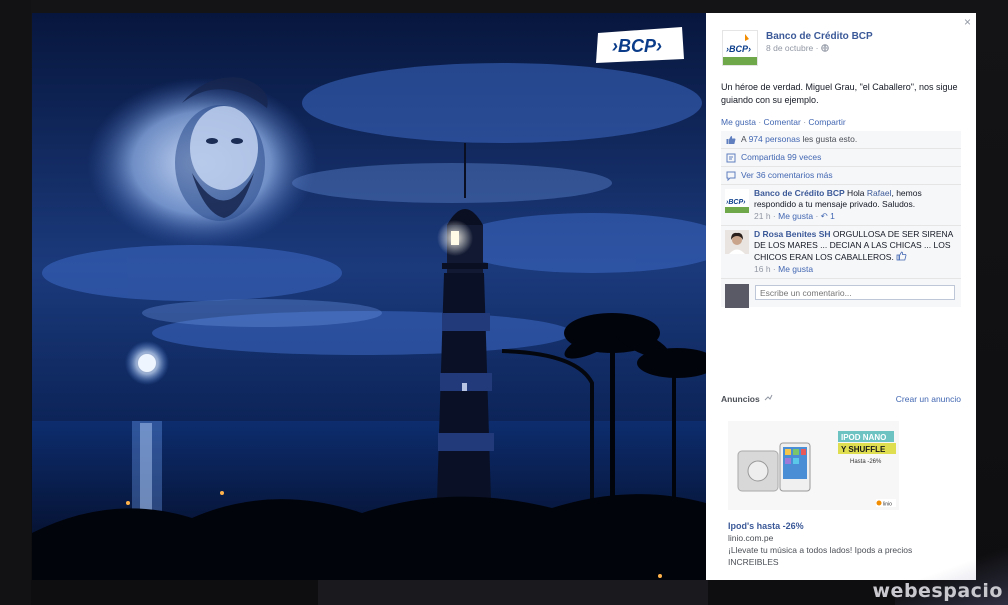 This screenshot has width=1008, height=605. What do you see at coordinates (147, 363) in the screenshot?
I see `moon` at bounding box center [147, 363].